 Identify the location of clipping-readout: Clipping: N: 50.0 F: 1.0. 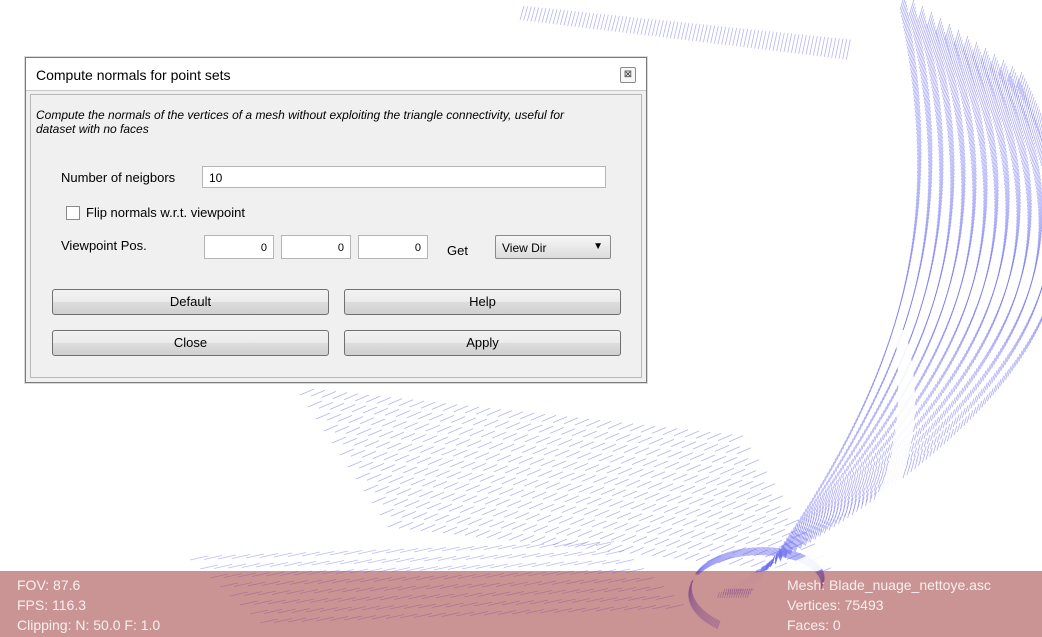
(89, 625).